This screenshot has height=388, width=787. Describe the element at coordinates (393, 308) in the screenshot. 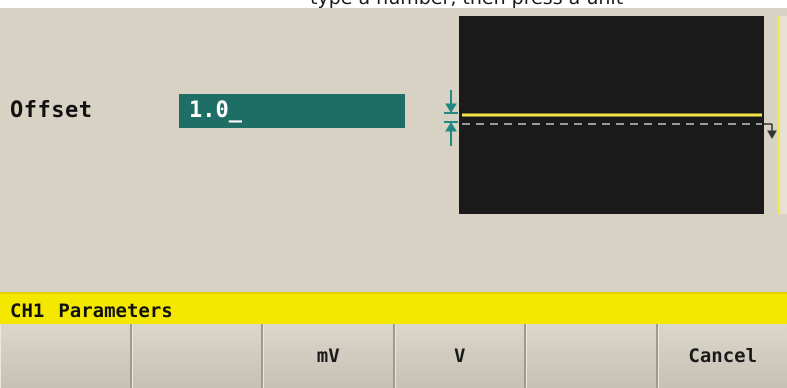

I see `status-bar: CH1 Parameters` at that location.